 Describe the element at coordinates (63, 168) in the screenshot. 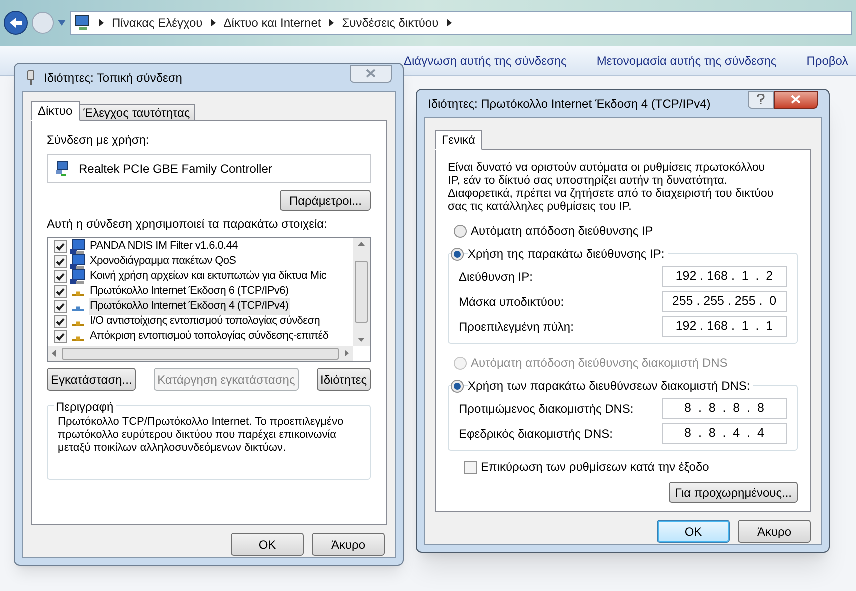

I see `network-adapter-icon` at that location.